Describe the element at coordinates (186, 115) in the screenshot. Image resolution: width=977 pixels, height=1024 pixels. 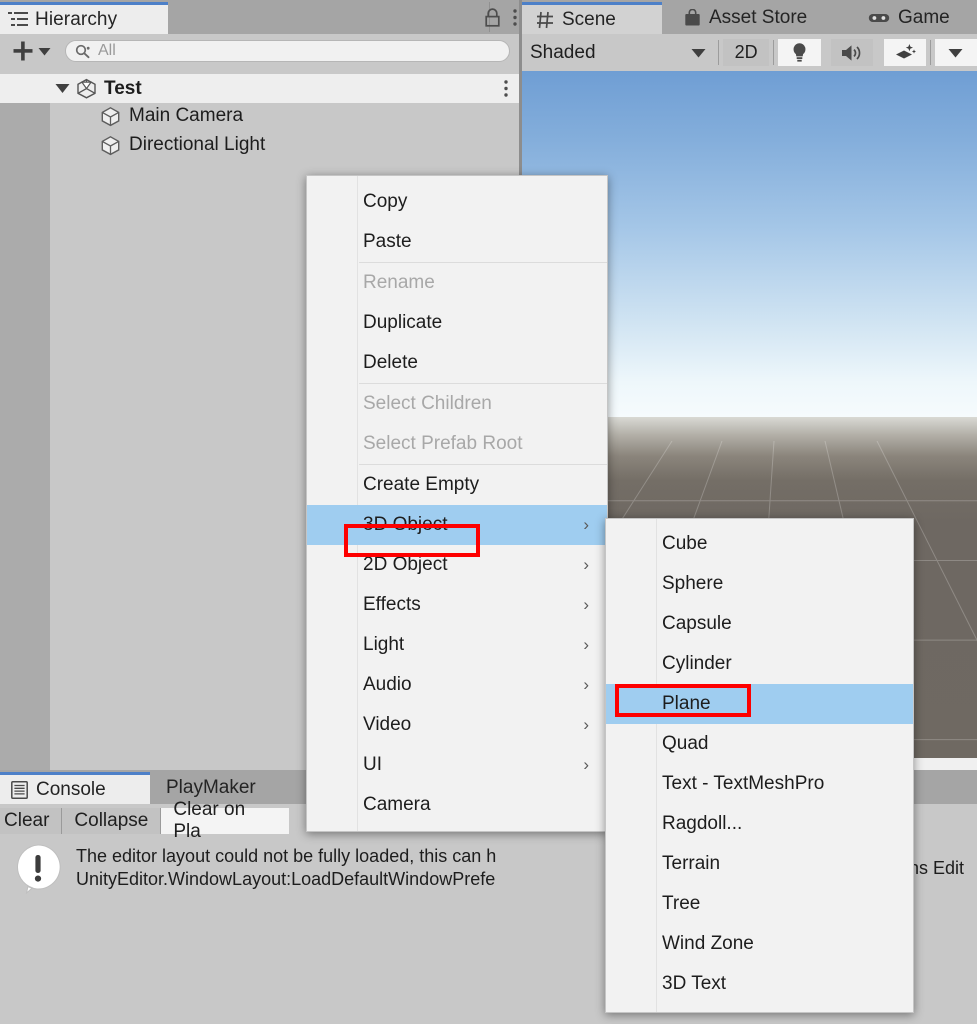
I see `hierarchy-item-label: Main Camera` at that location.